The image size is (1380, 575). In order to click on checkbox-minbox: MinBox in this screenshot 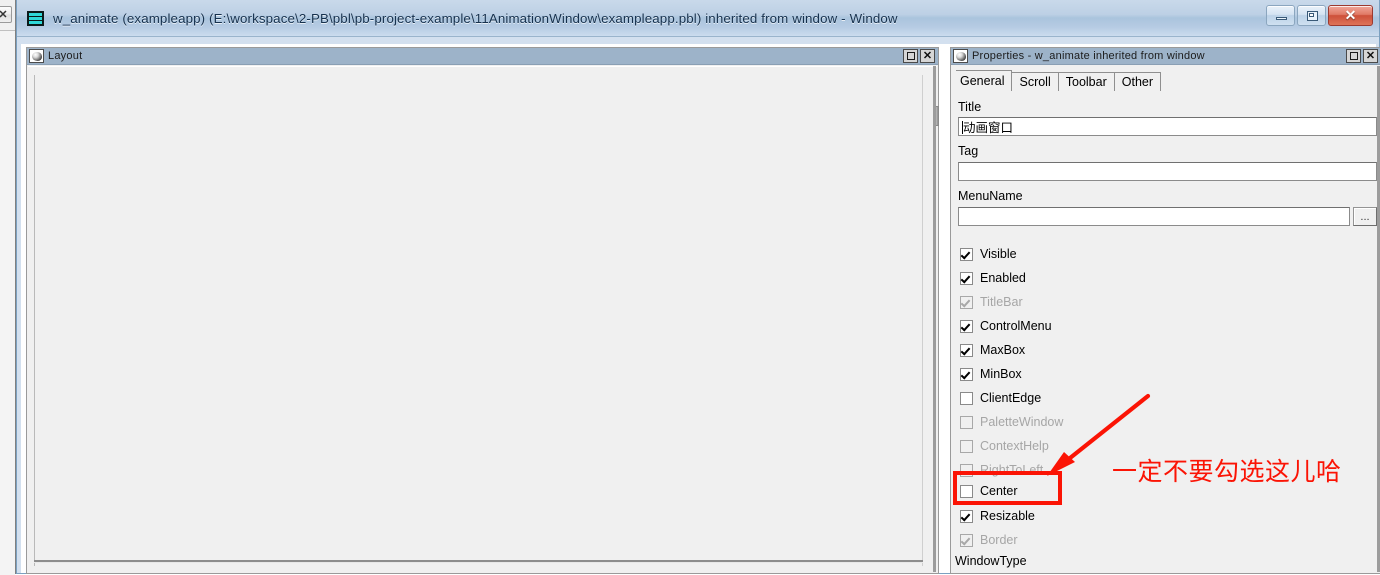, I will do `click(991, 374)`.